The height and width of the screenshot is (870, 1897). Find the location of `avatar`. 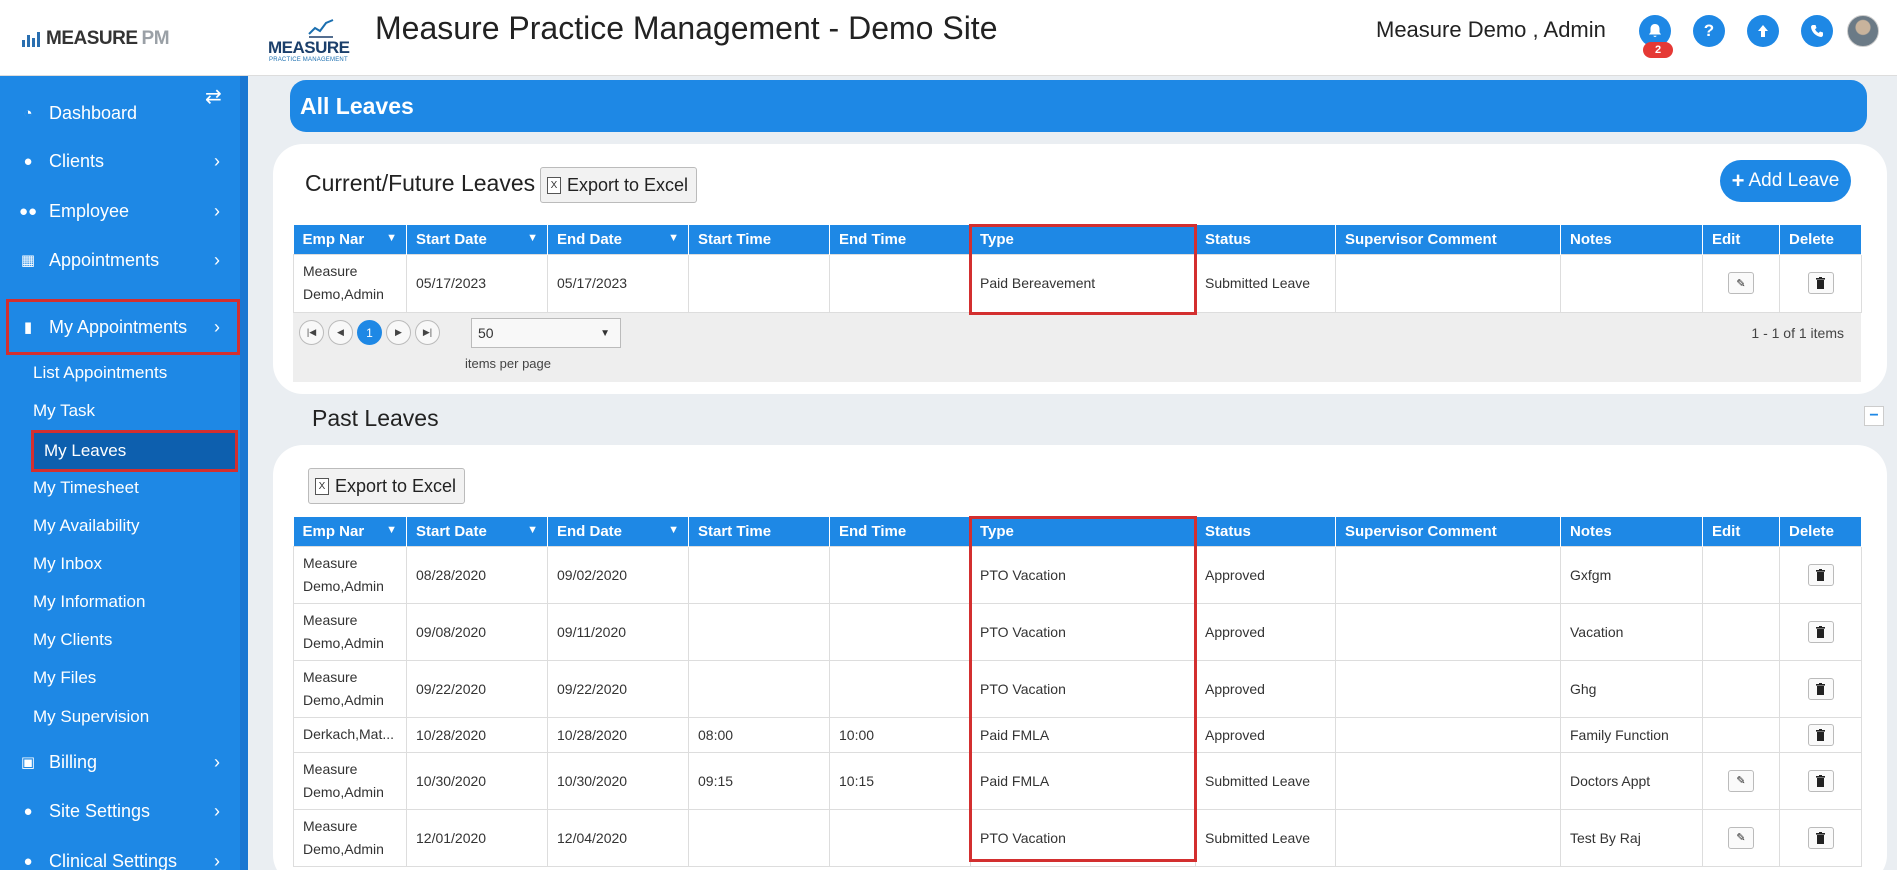

avatar is located at coordinates (1863, 31).